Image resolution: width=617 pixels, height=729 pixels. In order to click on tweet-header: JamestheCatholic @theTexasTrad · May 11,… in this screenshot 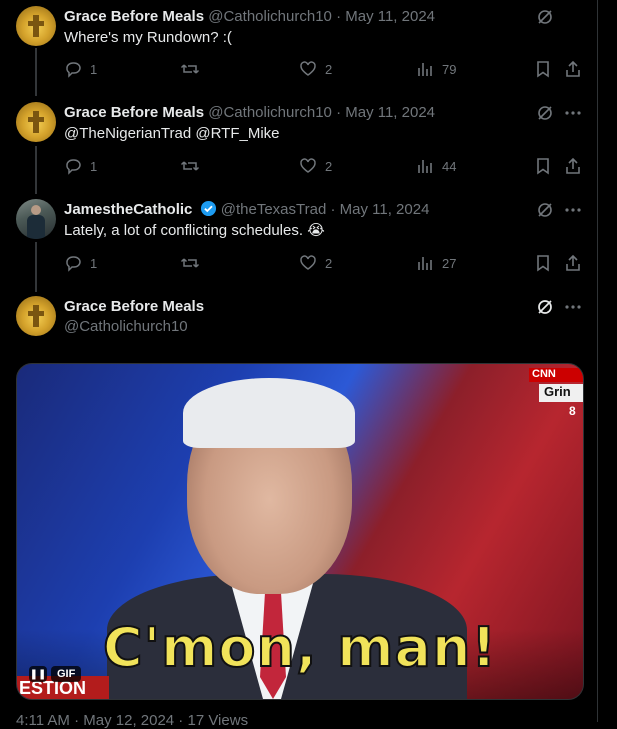, I will do `click(246, 211)`.